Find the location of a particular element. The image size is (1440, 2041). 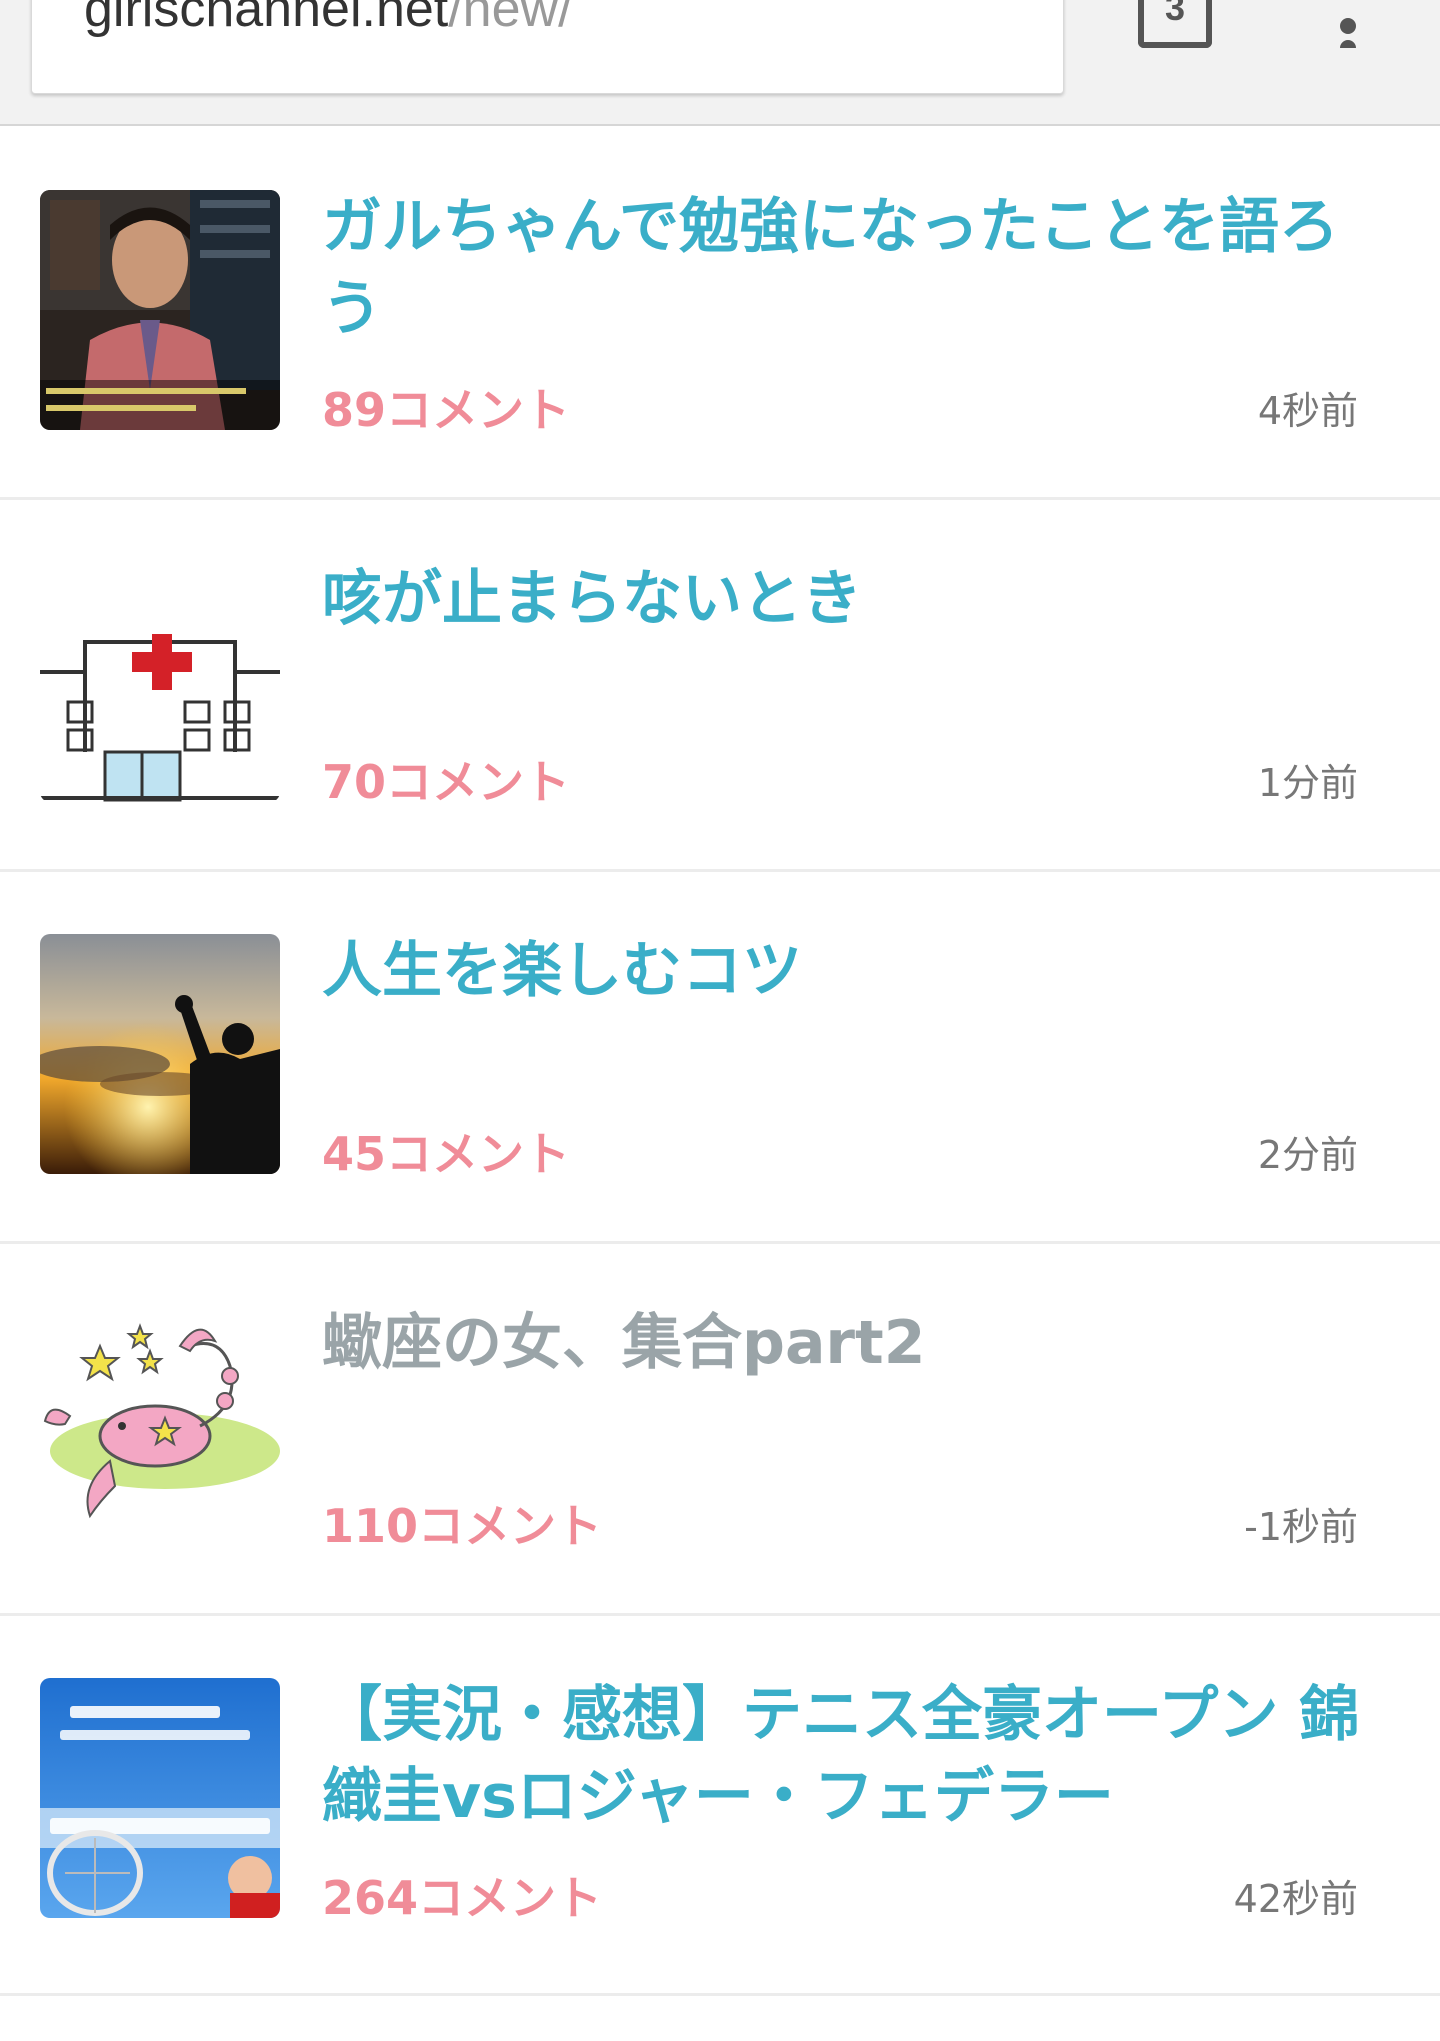

topic-title: 【実況・感想】テニス全豪オープン 錦織圭vsロジャー・フェデラー is located at coordinates (842, 1756).